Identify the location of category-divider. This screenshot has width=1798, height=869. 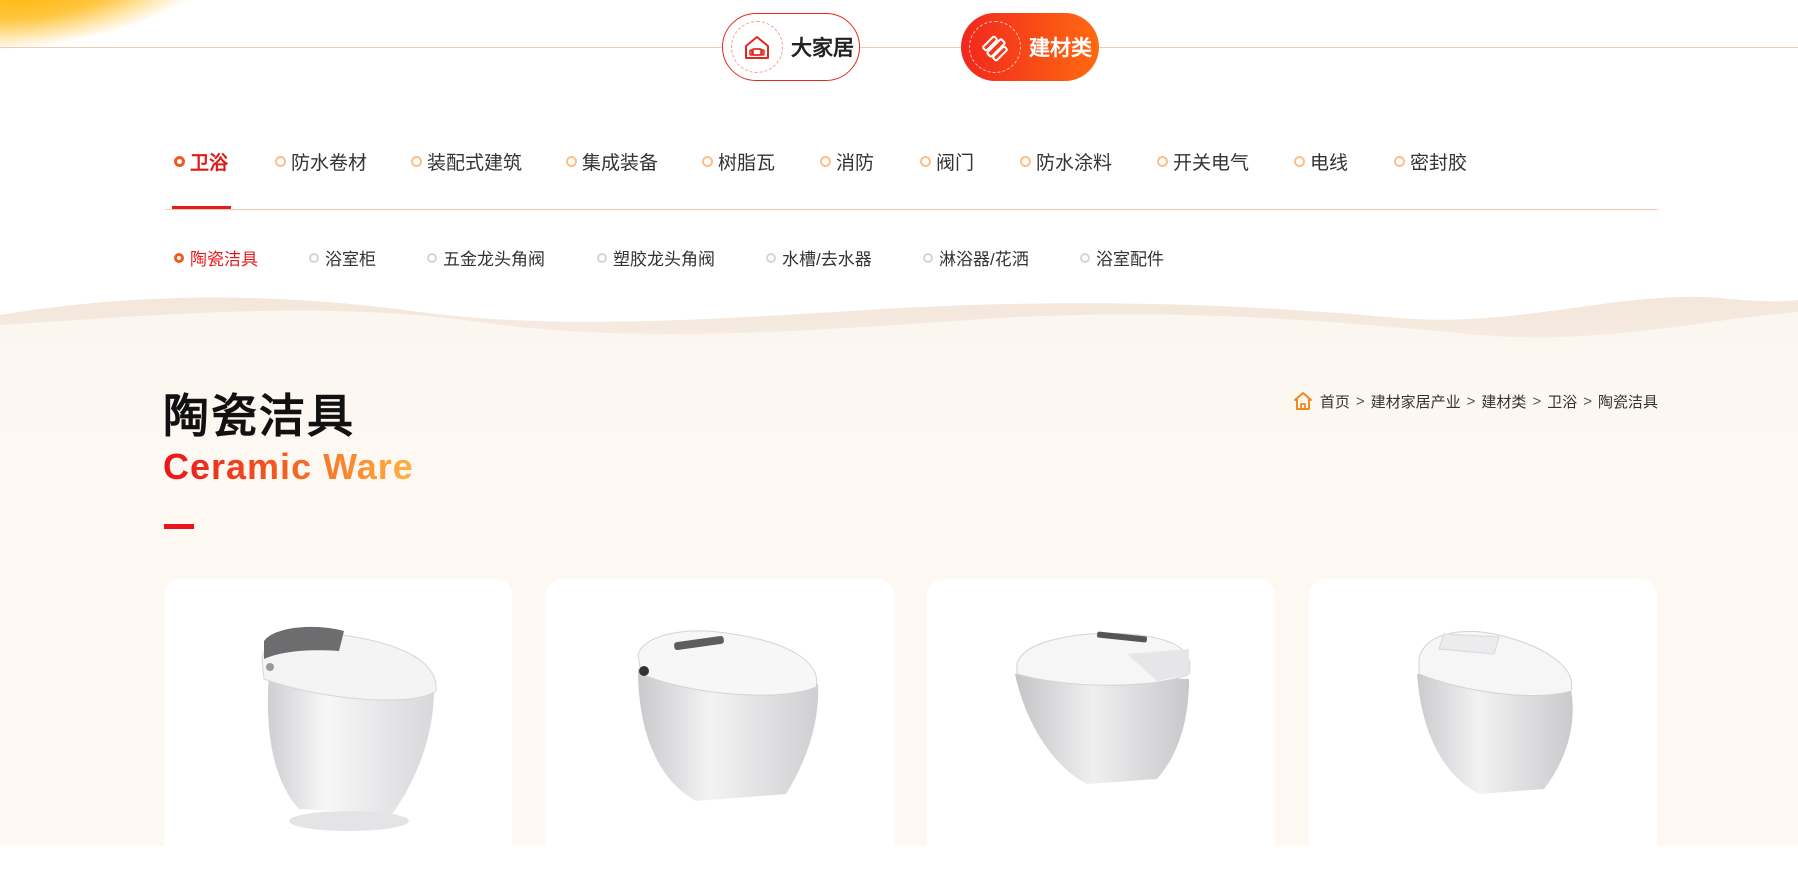
(911, 209).